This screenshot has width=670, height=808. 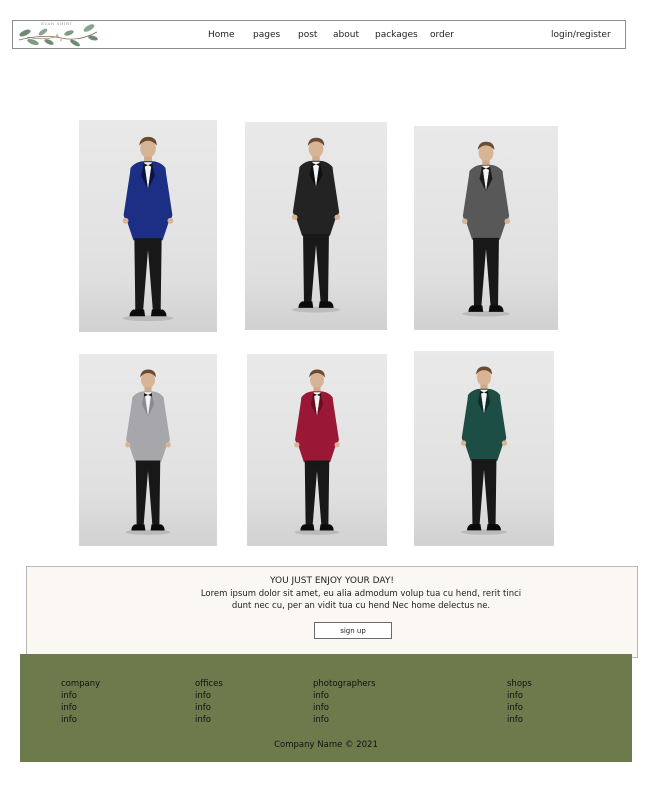 What do you see at coordinates (353, 630) in the screenshot?
I see `sign-up-button: sign up` at bounding box center [353, 630].